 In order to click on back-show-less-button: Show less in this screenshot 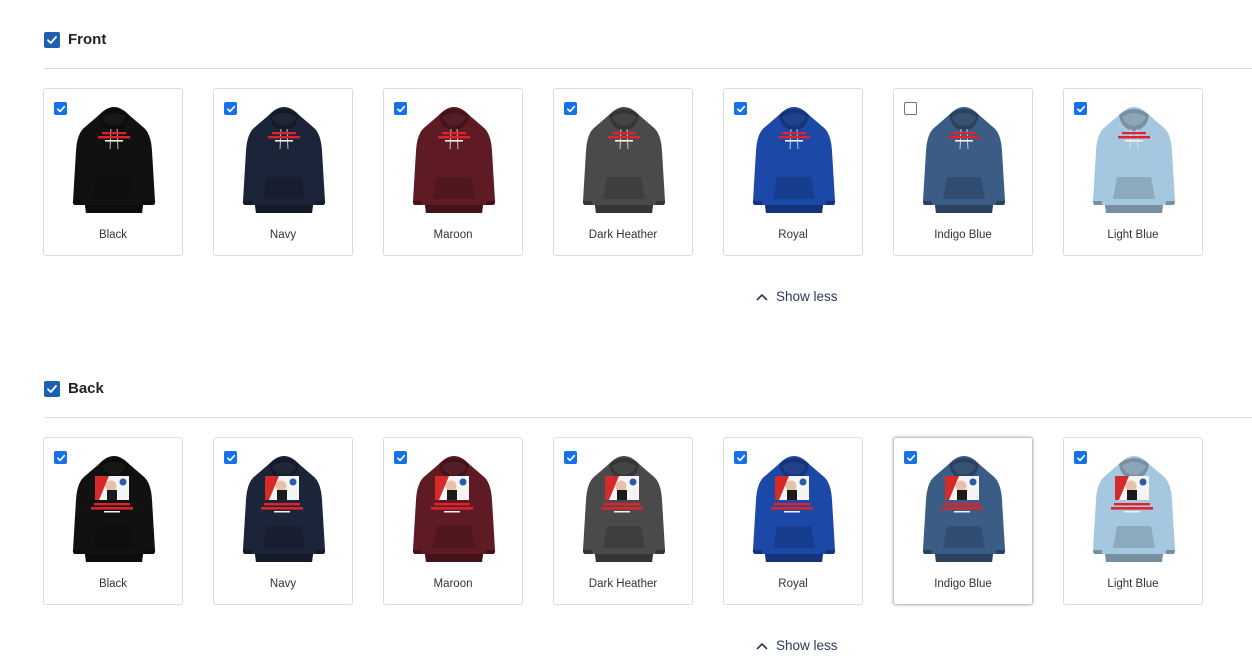, I will do `click(797, 645)`.